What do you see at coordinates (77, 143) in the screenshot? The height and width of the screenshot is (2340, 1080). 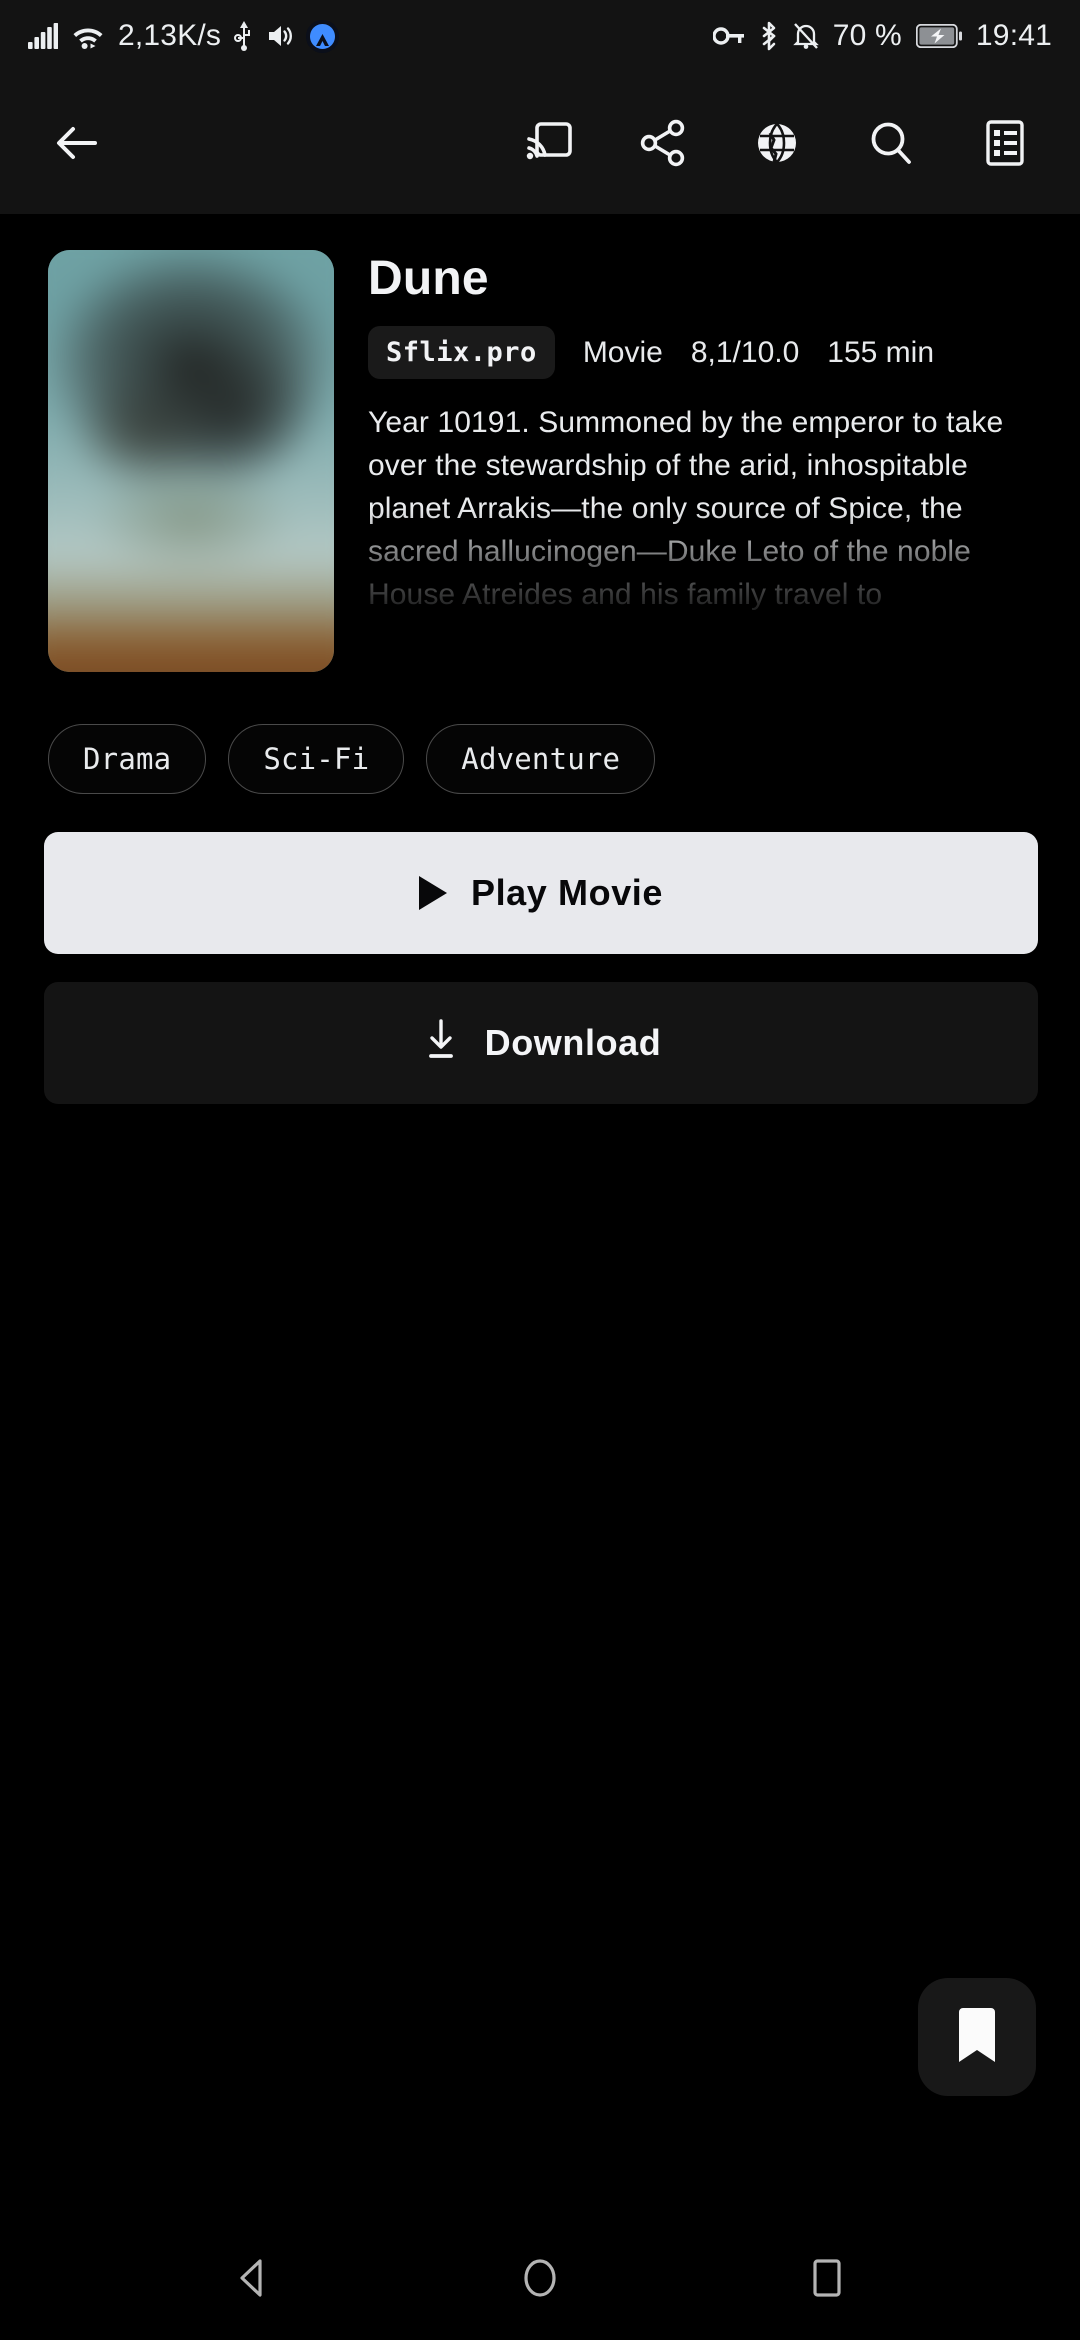 I see `back-arrow-icon` at bounding box center [77, 143].